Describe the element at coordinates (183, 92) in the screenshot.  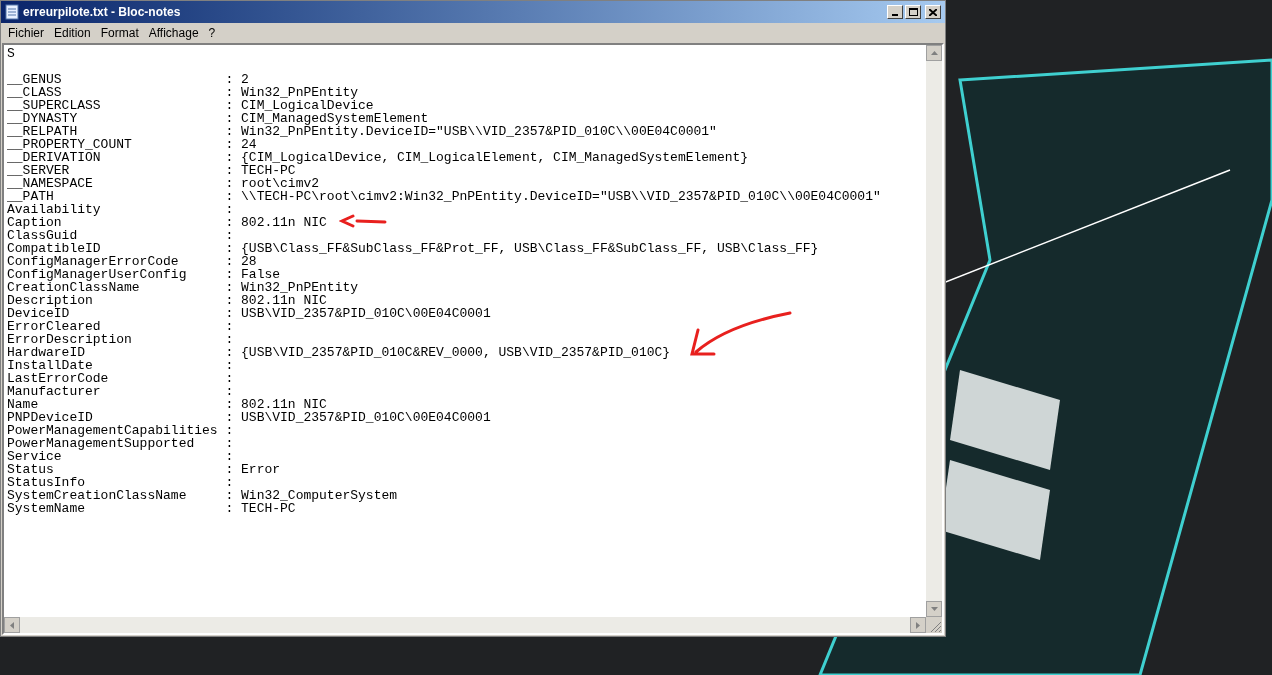
I see `text-line: __CLASS : Win32_PnPEntity` at that location.